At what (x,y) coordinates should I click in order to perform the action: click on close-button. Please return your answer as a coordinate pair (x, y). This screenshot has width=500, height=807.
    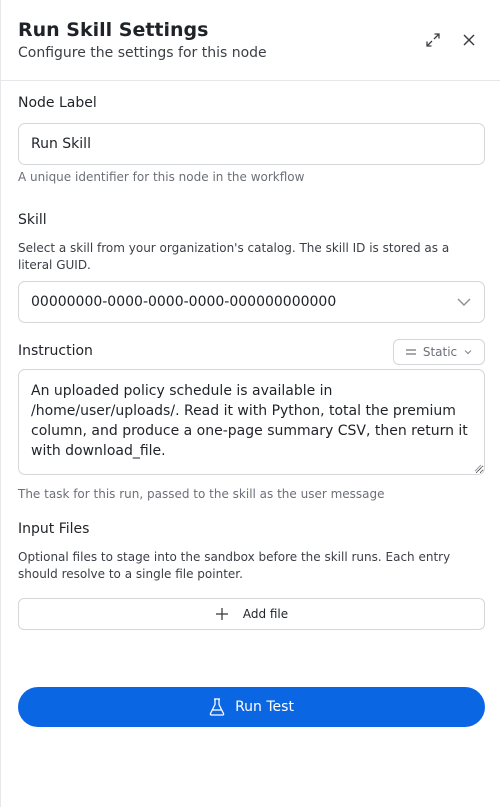
    Looking at the image, I should click on (469, 40).